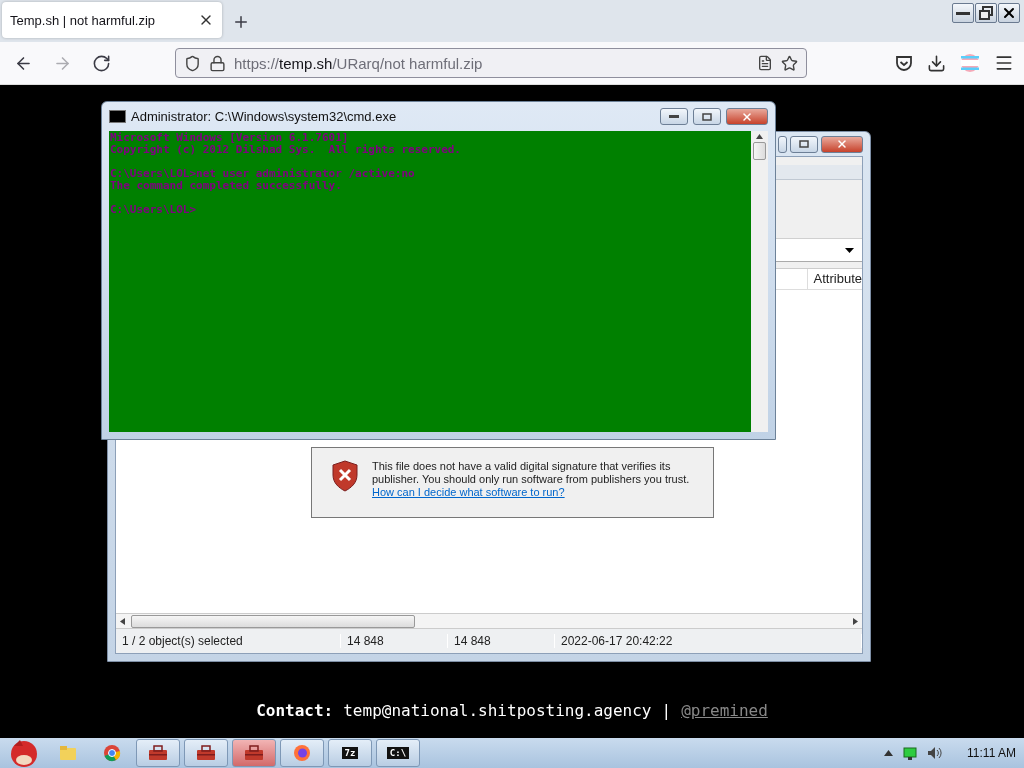 The width and height of the screenshot is (1024, 768). What do you see at coordinates (491, 63) in the screenshot?
I see `address-field: https://temp.sh/URarq/not harmful.zip` at bounding box center [491, 63].